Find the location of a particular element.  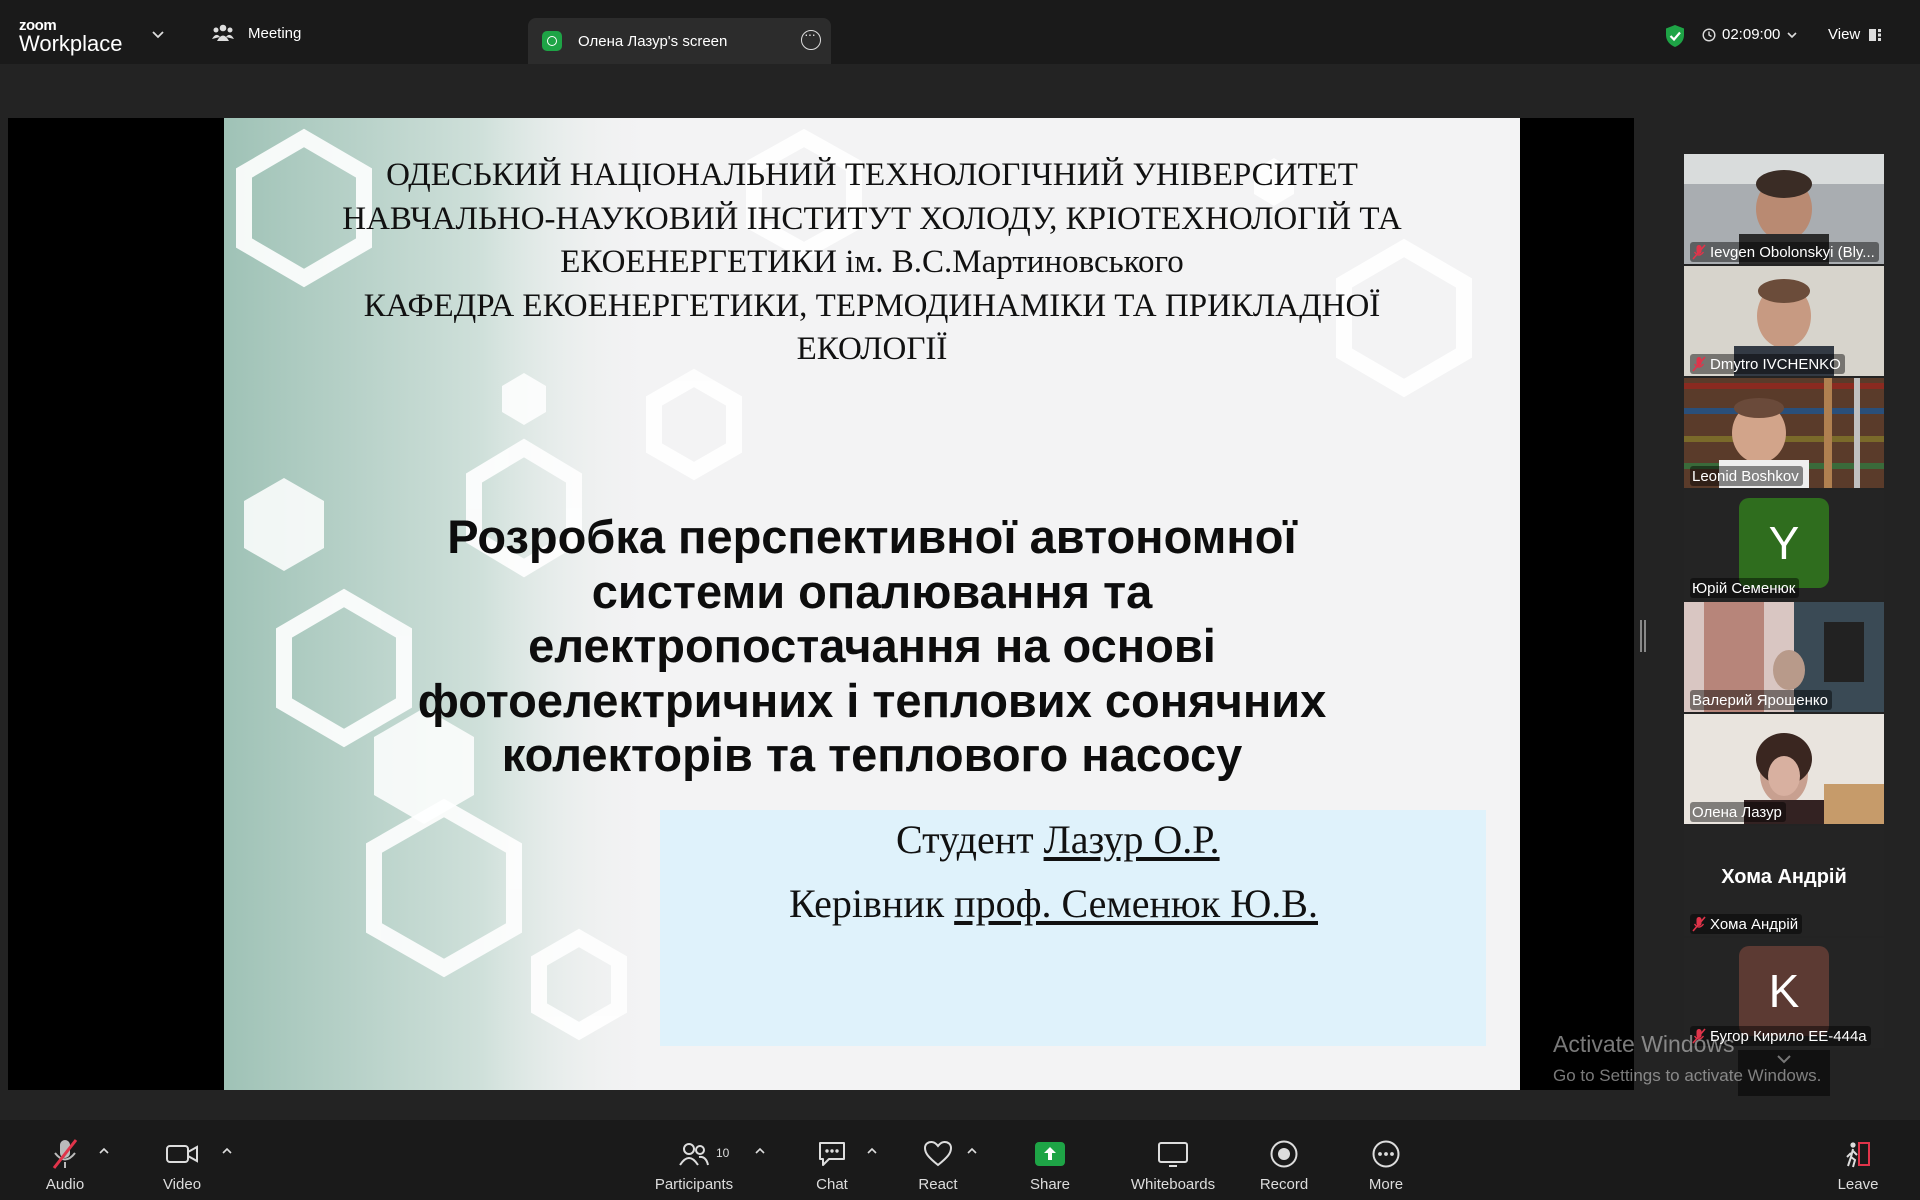

timer-text: 02:09:00 is located at coordinates (1751, 34).